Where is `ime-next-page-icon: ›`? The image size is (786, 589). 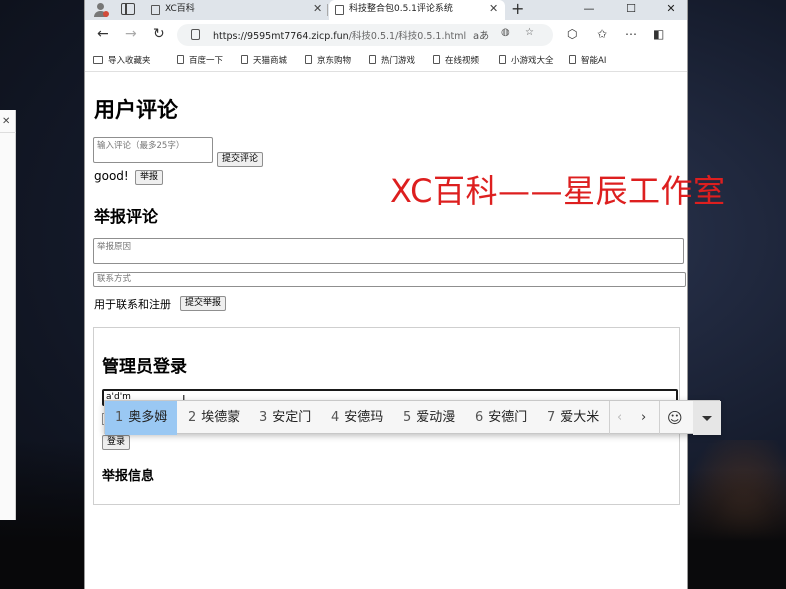
ime-next-page-icon: › is located at coordinates (643, 418).